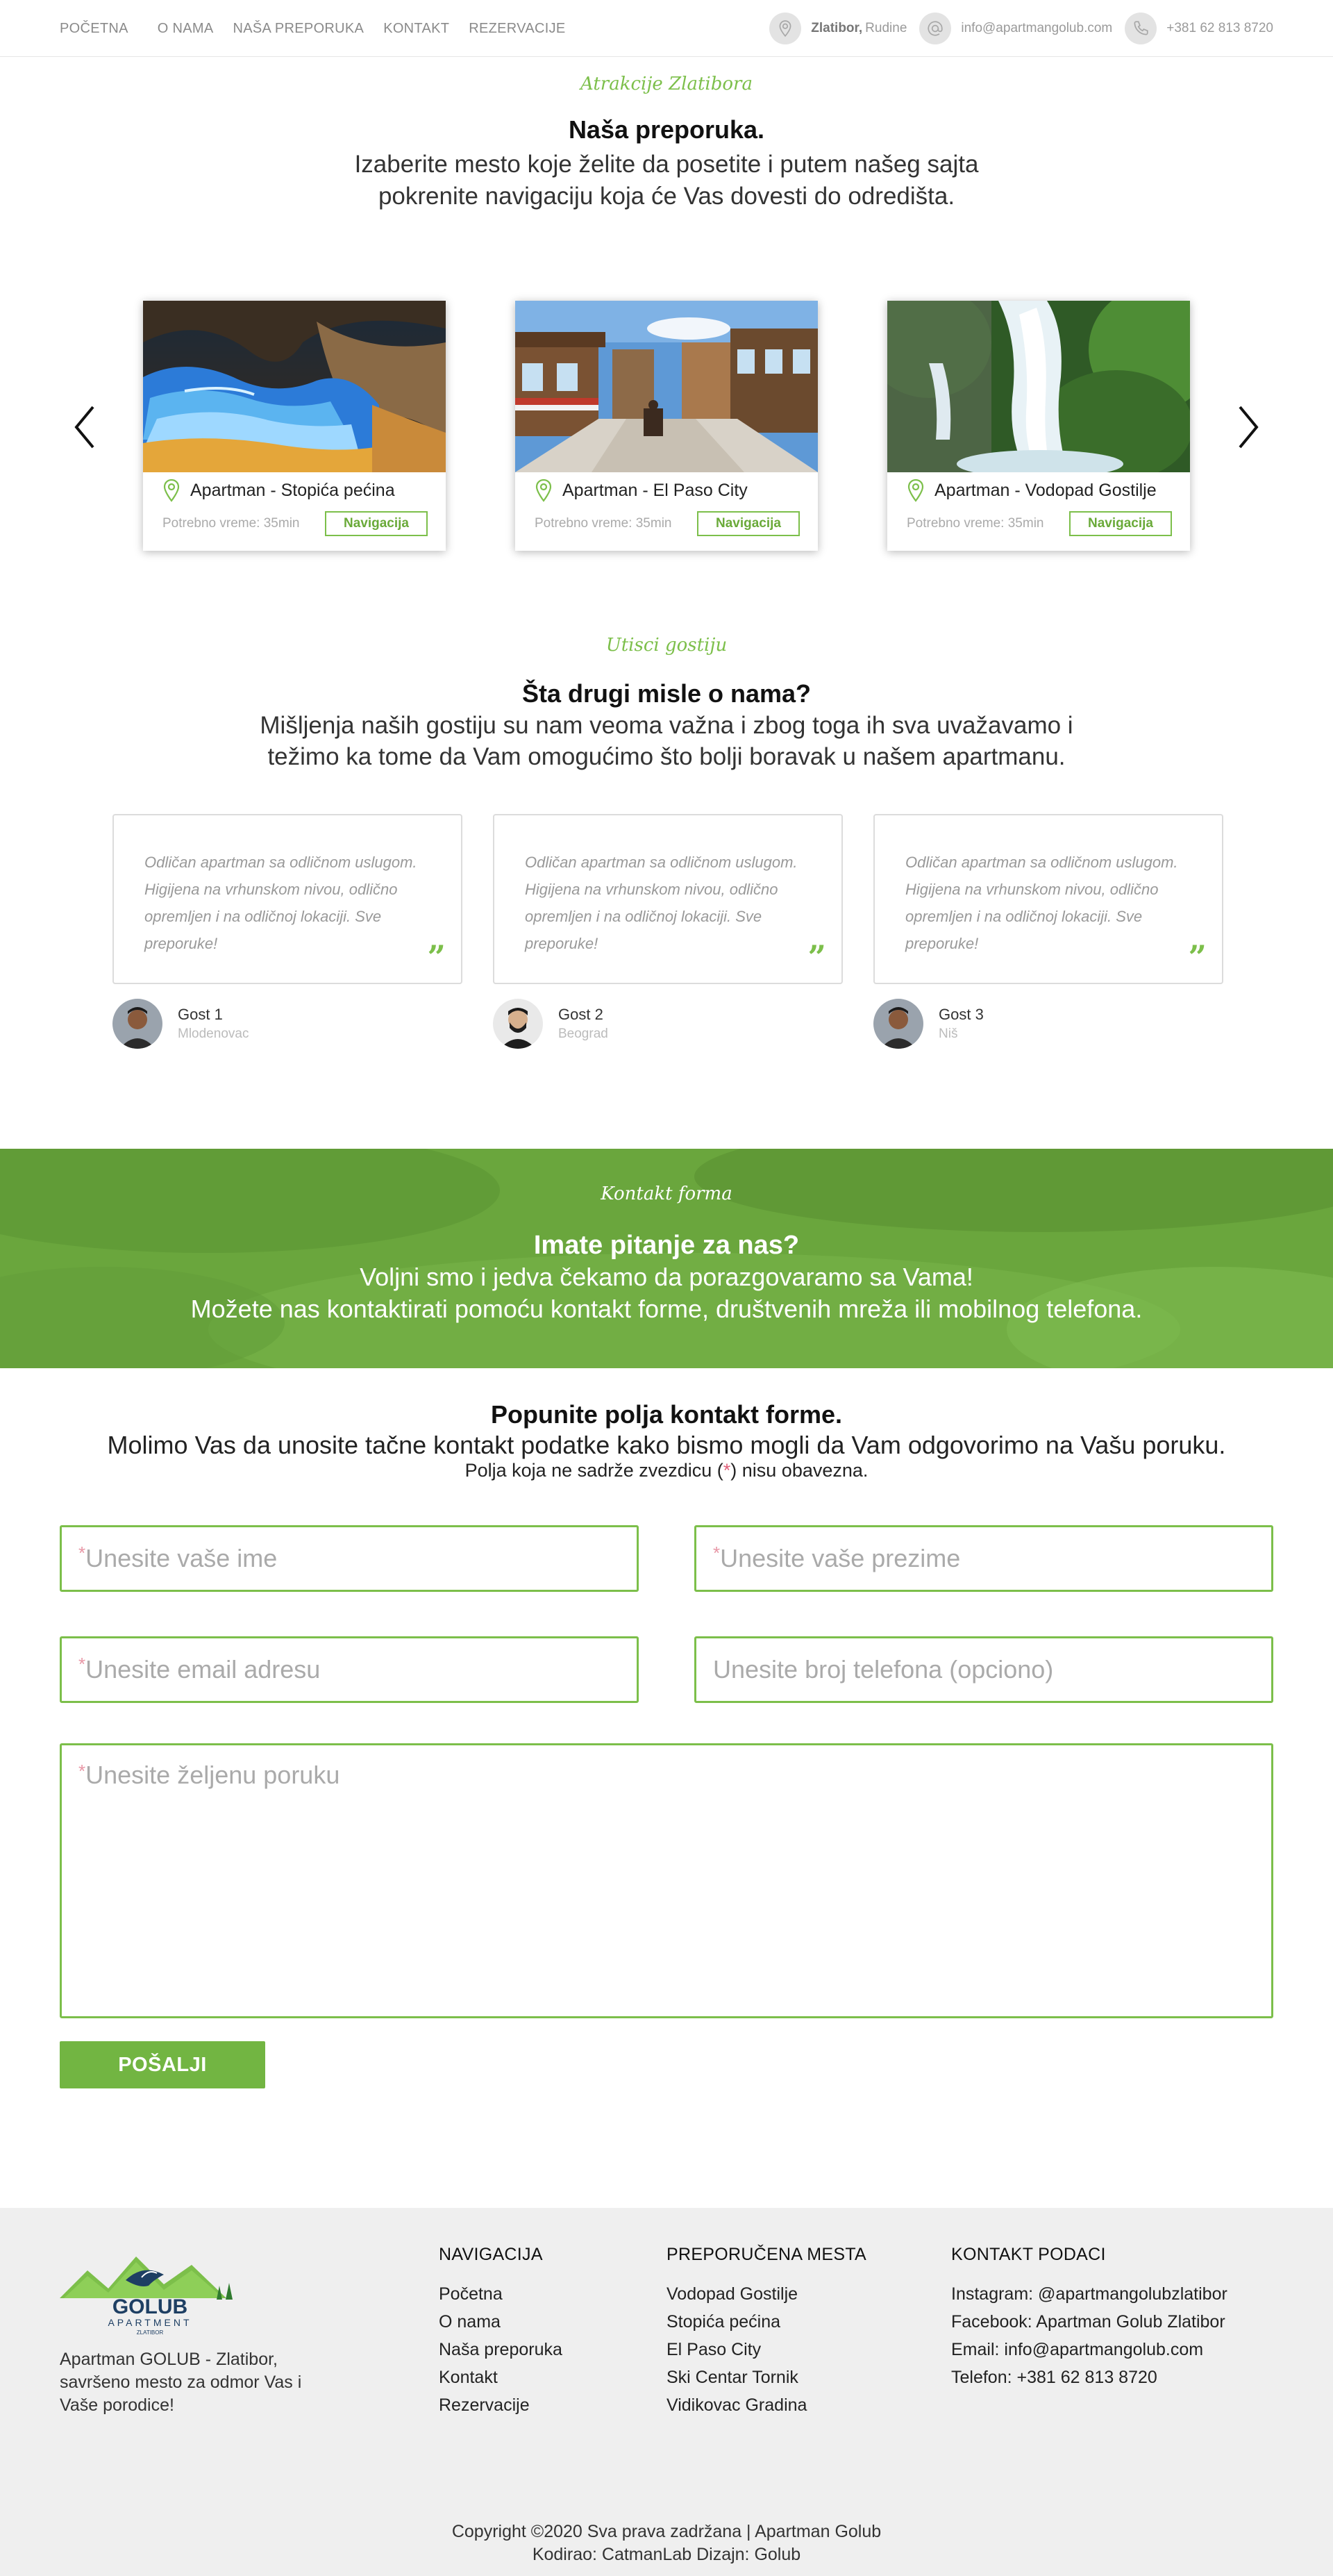  What do you see at coordinates (583, 1034) in the screenshot?
I see `guest-city: Beograd` at bounding box center [583, 1034].